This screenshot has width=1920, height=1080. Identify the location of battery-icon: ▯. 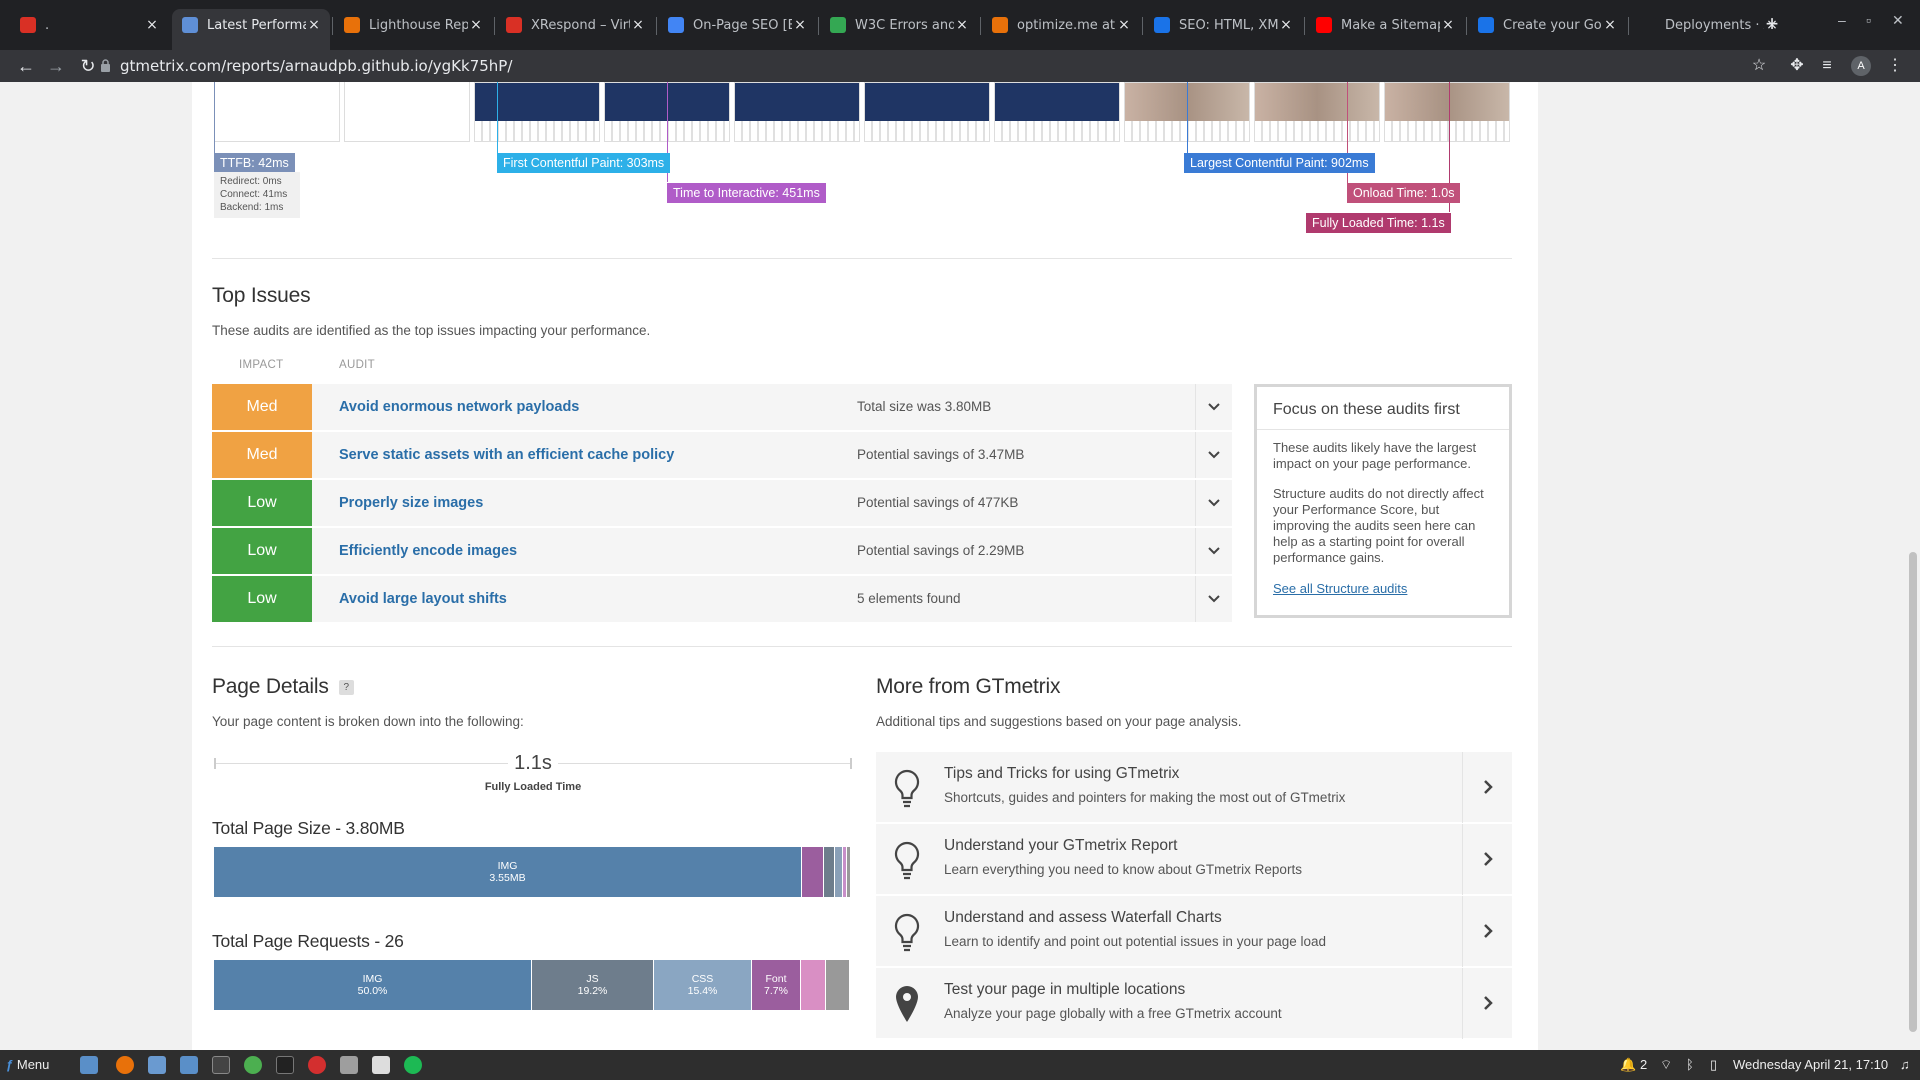
(1713, 1065).